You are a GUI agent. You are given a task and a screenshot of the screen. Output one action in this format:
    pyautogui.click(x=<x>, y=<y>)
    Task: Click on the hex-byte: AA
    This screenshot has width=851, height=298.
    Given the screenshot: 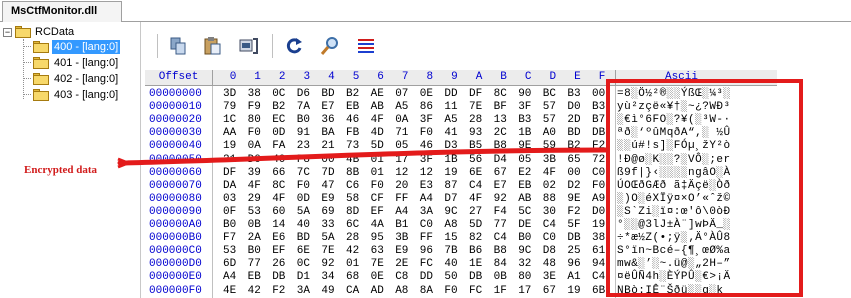 What is the action you would take?
    pyautogui.click(x=229, y=133)
    